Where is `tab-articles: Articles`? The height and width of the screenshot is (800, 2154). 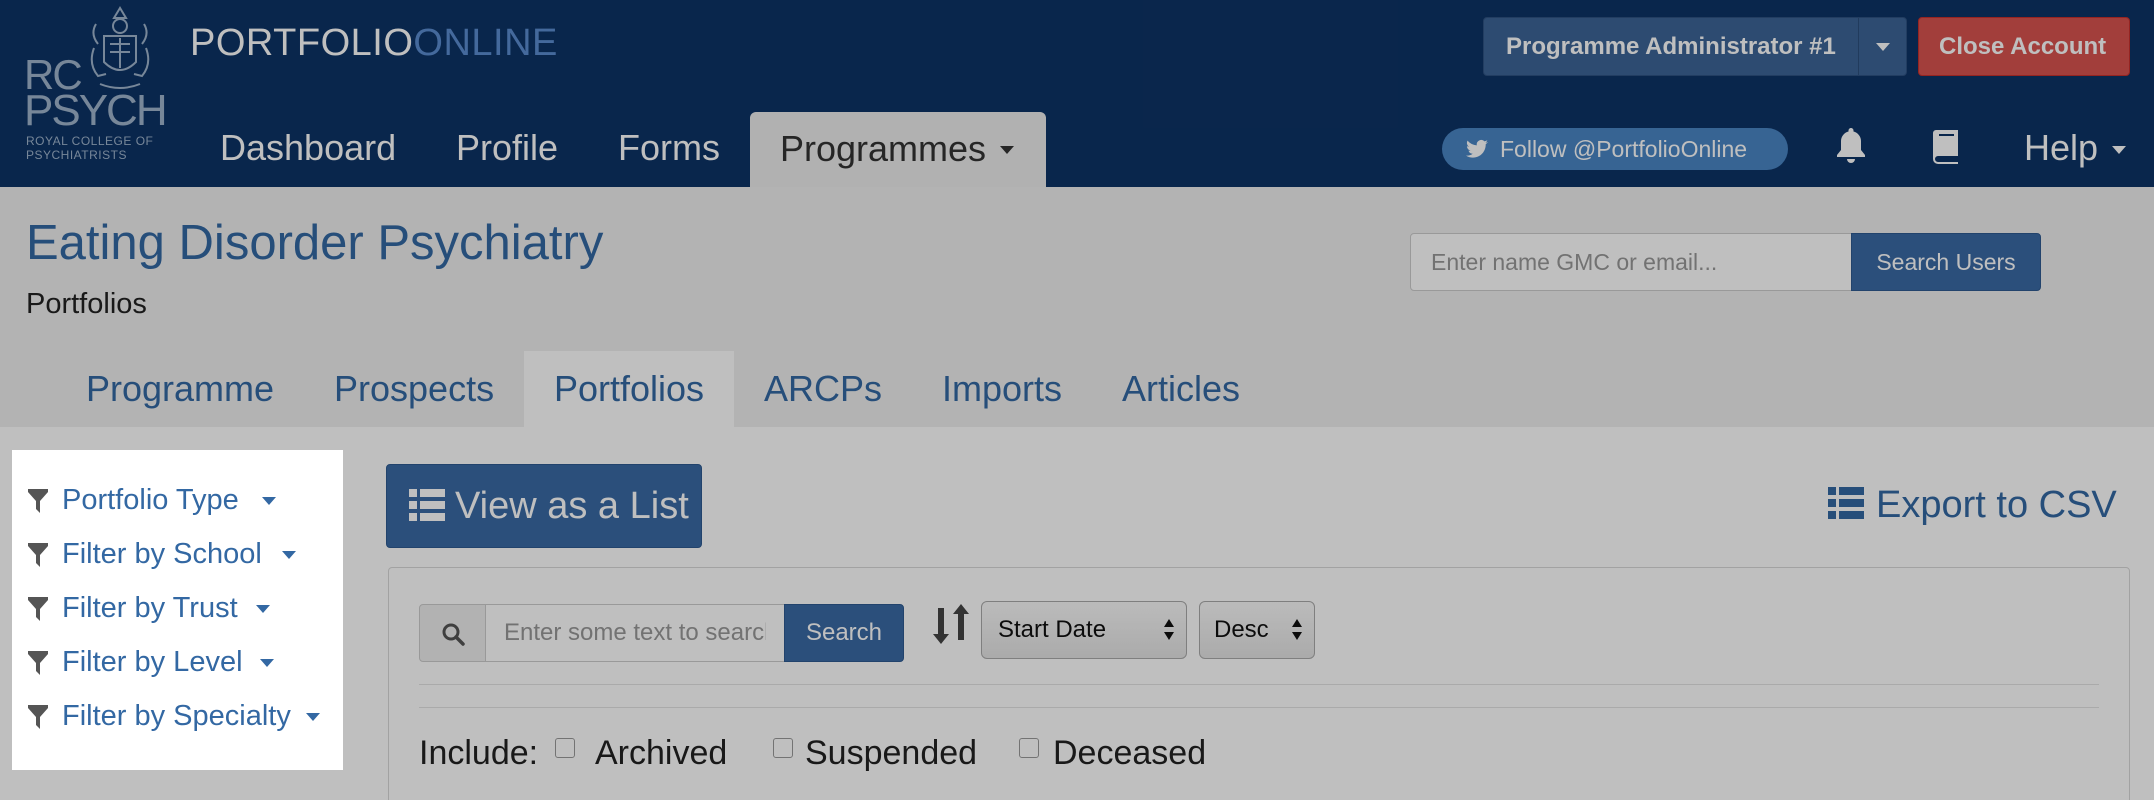
tab-articles: Articles is located at coordinates (1181, 389).